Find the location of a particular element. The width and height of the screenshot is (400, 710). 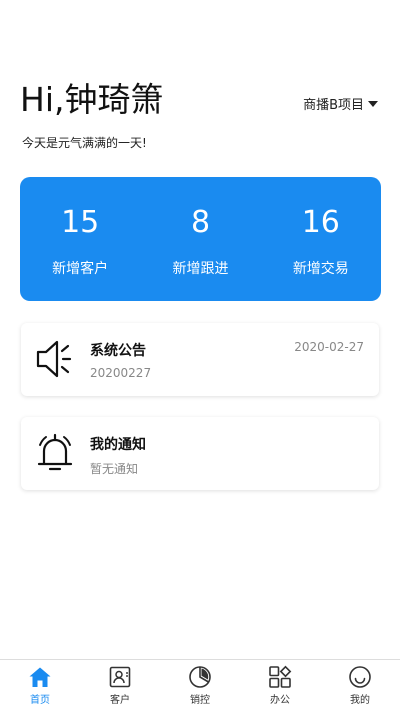

tab-label: 办公 is located at coordinates (280, 700).